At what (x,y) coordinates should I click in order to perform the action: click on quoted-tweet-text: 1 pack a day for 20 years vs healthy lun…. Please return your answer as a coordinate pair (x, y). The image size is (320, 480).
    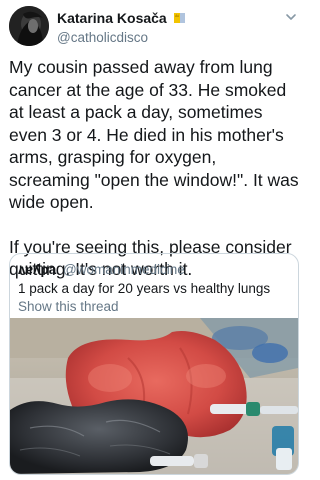
    Looking at the image, I should click on (144, 288).